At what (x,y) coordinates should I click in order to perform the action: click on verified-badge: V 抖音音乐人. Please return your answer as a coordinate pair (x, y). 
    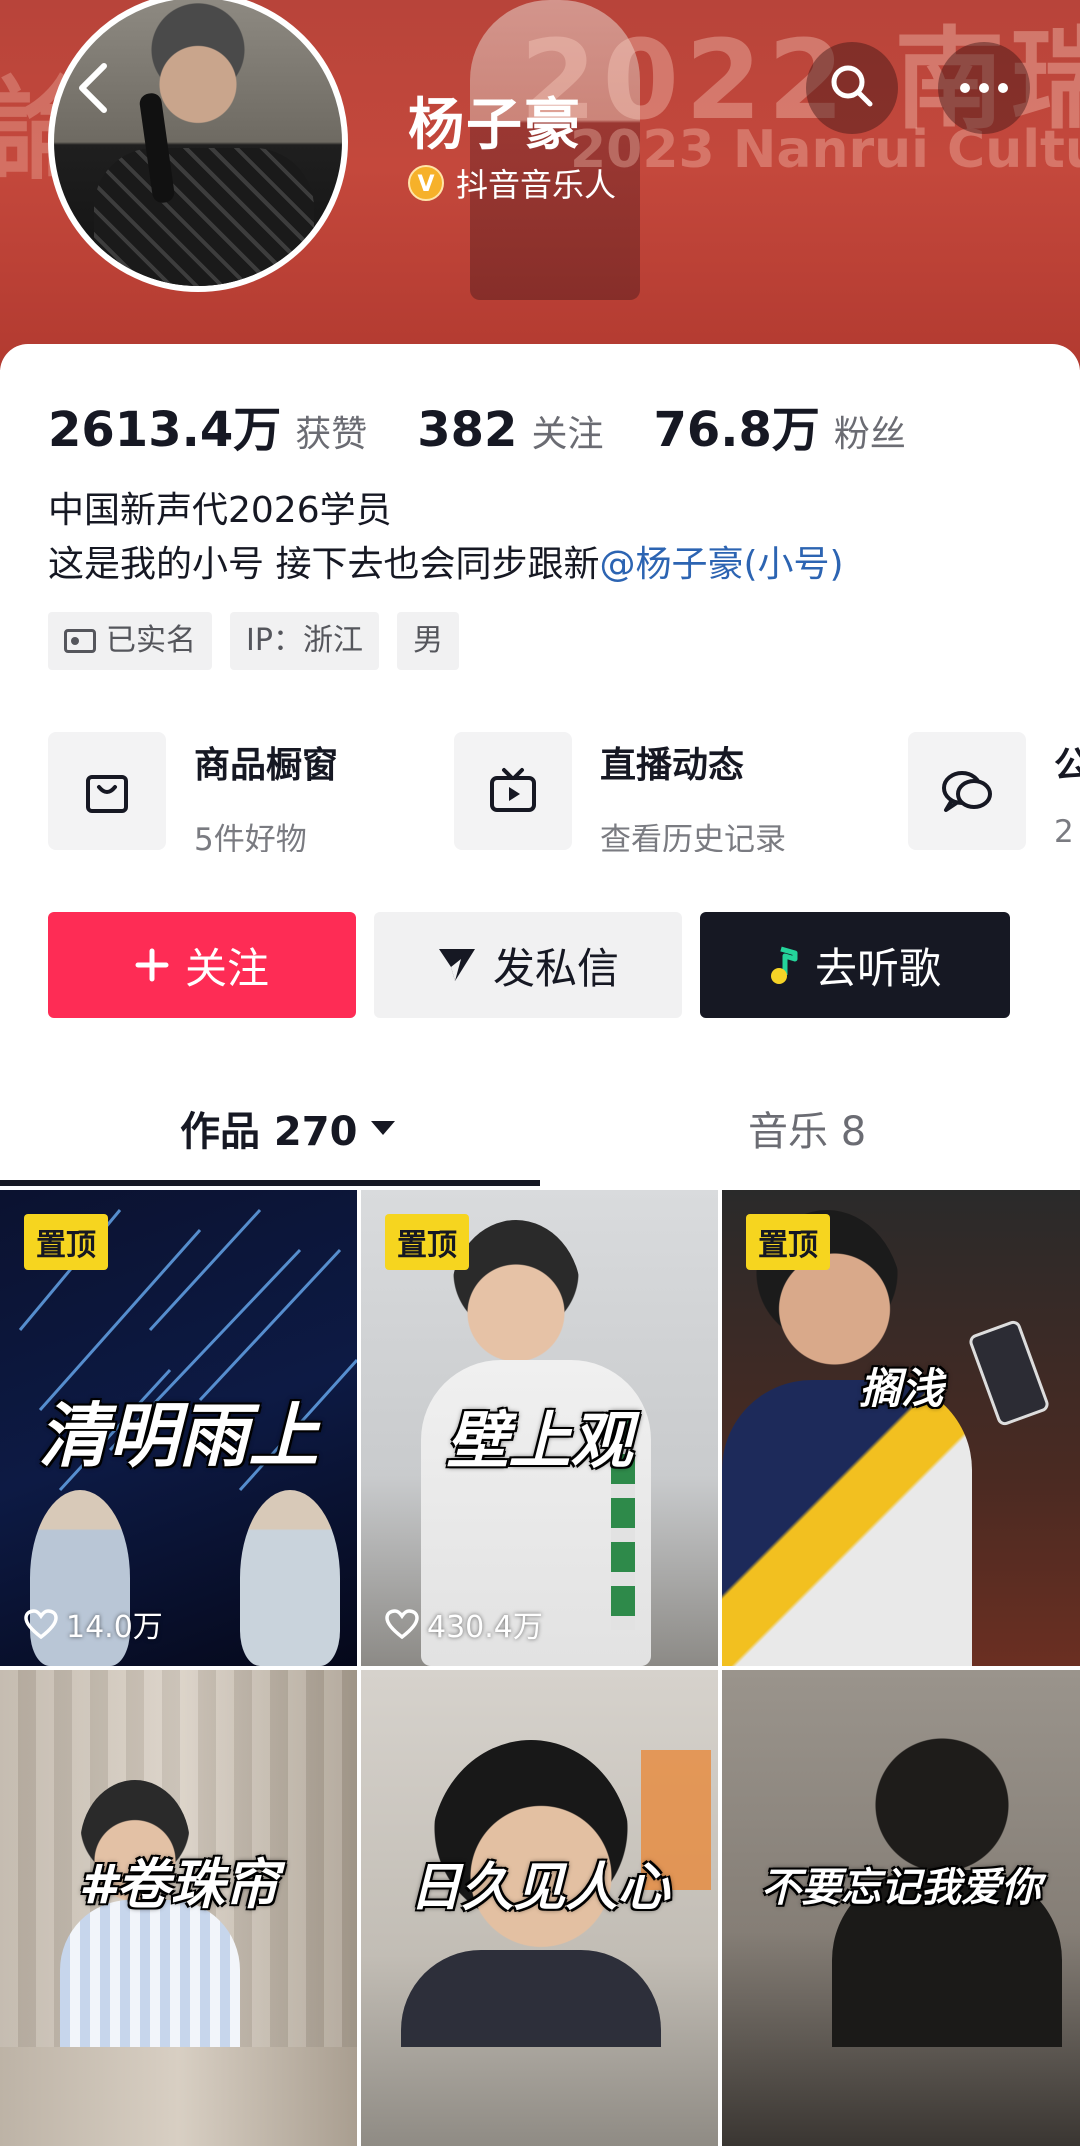
    Looking at the image, I should click on (512, 183).